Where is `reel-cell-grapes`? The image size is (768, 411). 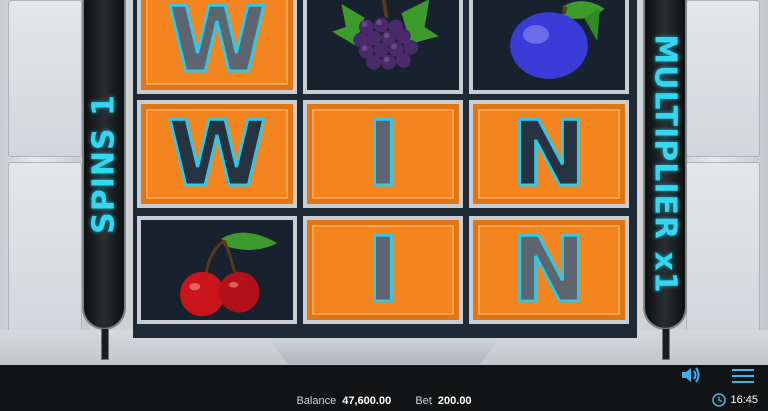
reel-cell-grapes is located at coordinates (383, 47).